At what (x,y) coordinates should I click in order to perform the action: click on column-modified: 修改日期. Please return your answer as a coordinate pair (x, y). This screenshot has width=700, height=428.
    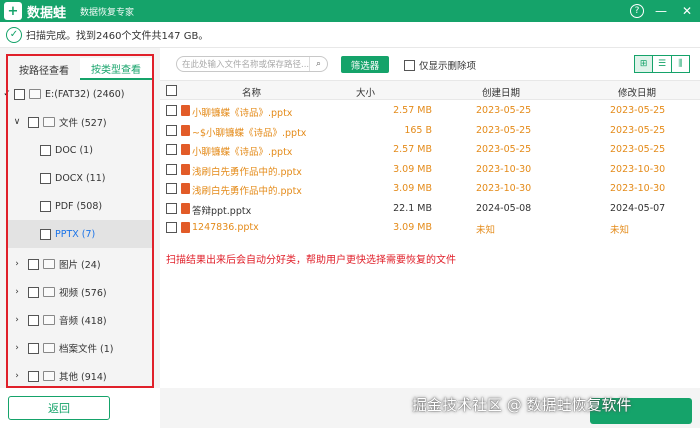
    Looking at the image, I should click on (637, 92).